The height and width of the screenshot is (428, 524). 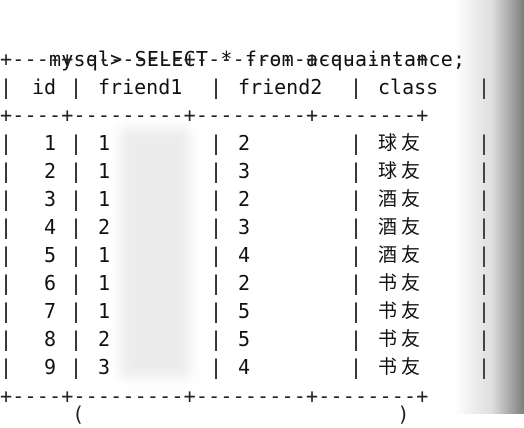 What do you see at coordinates (262, 227) in the screenshot?
I see `table-row: | | | | | 4 2 3 酒友` at bounding box center [262, 227].